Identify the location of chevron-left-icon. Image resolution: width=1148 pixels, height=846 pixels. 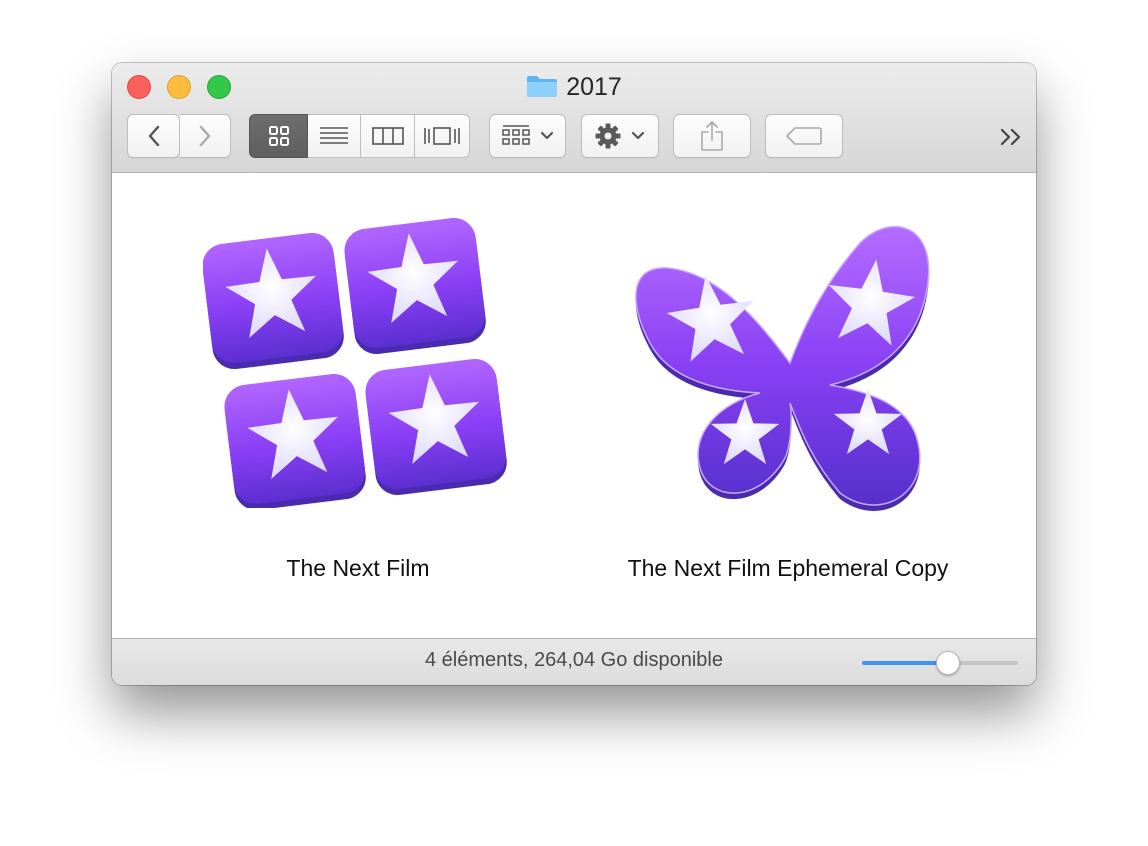
(153, 136).